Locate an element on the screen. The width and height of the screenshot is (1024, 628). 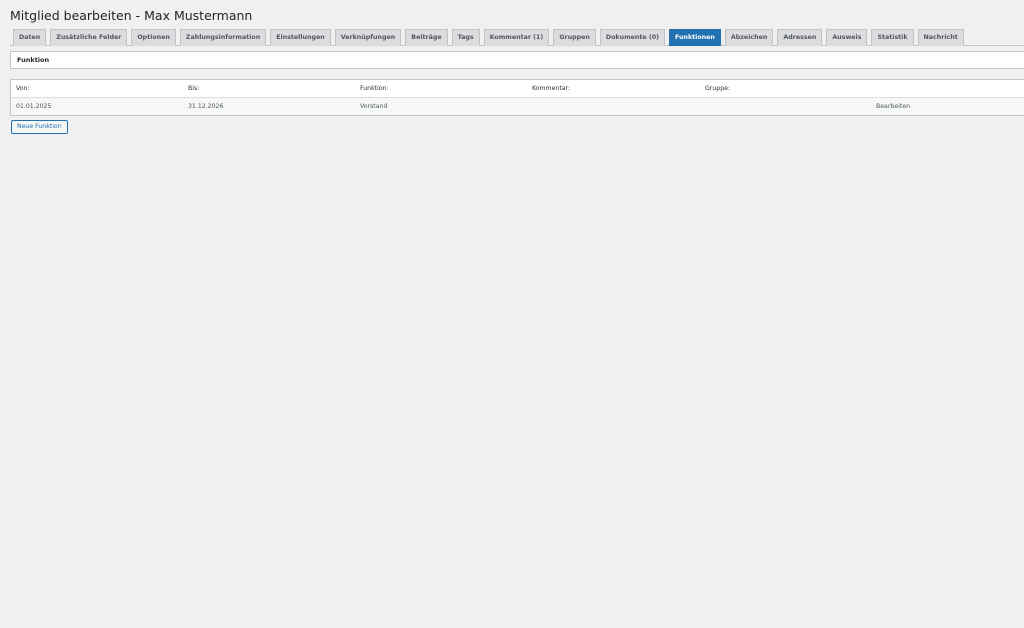
tab-kommentar: Kommentar (1) is located at coordinates (516, 37).